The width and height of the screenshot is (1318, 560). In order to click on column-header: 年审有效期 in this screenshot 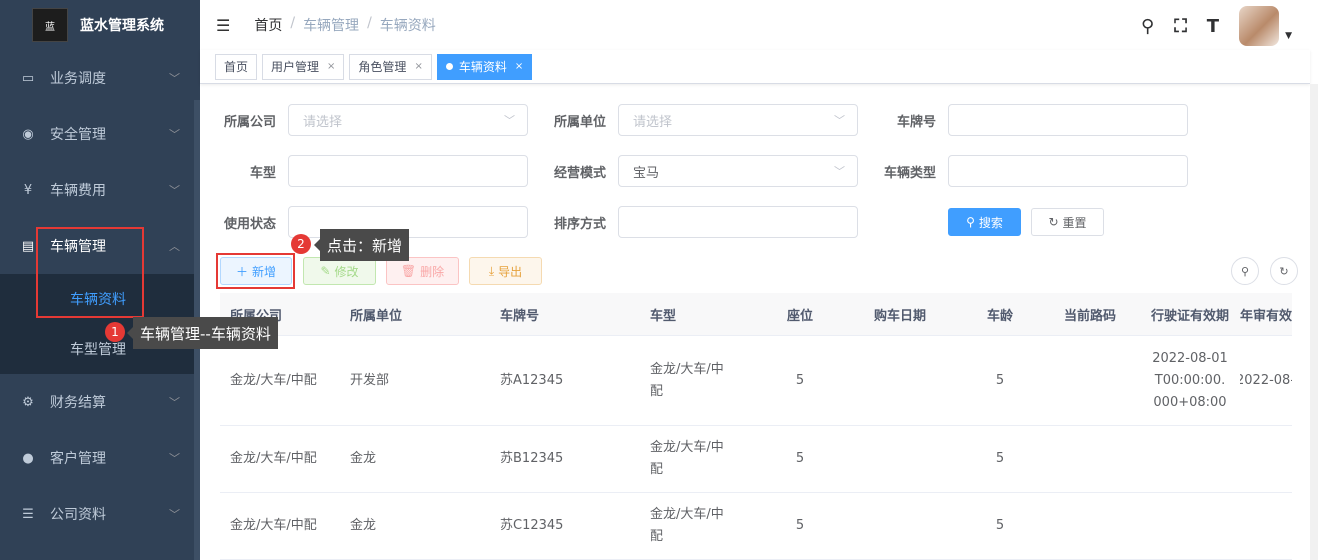, I will do `click(1266, 314)`.